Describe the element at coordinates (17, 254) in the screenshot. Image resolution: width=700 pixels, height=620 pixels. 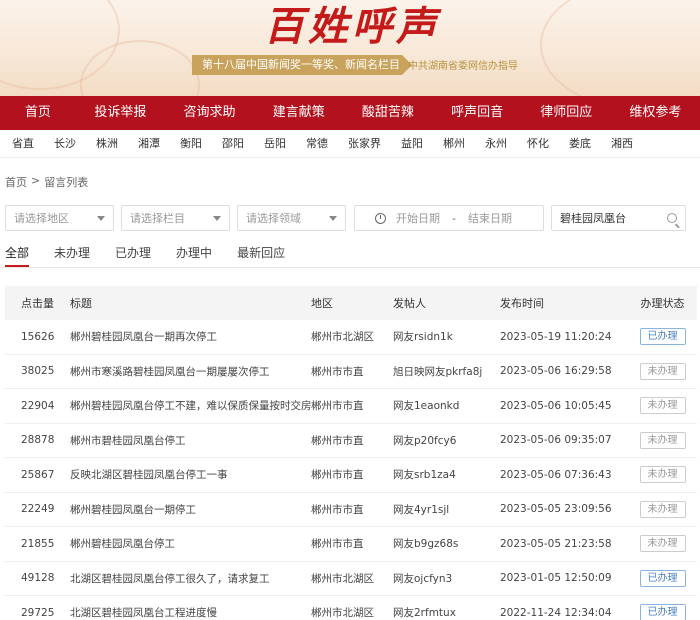
I see `tab-item: 全部` at that location.